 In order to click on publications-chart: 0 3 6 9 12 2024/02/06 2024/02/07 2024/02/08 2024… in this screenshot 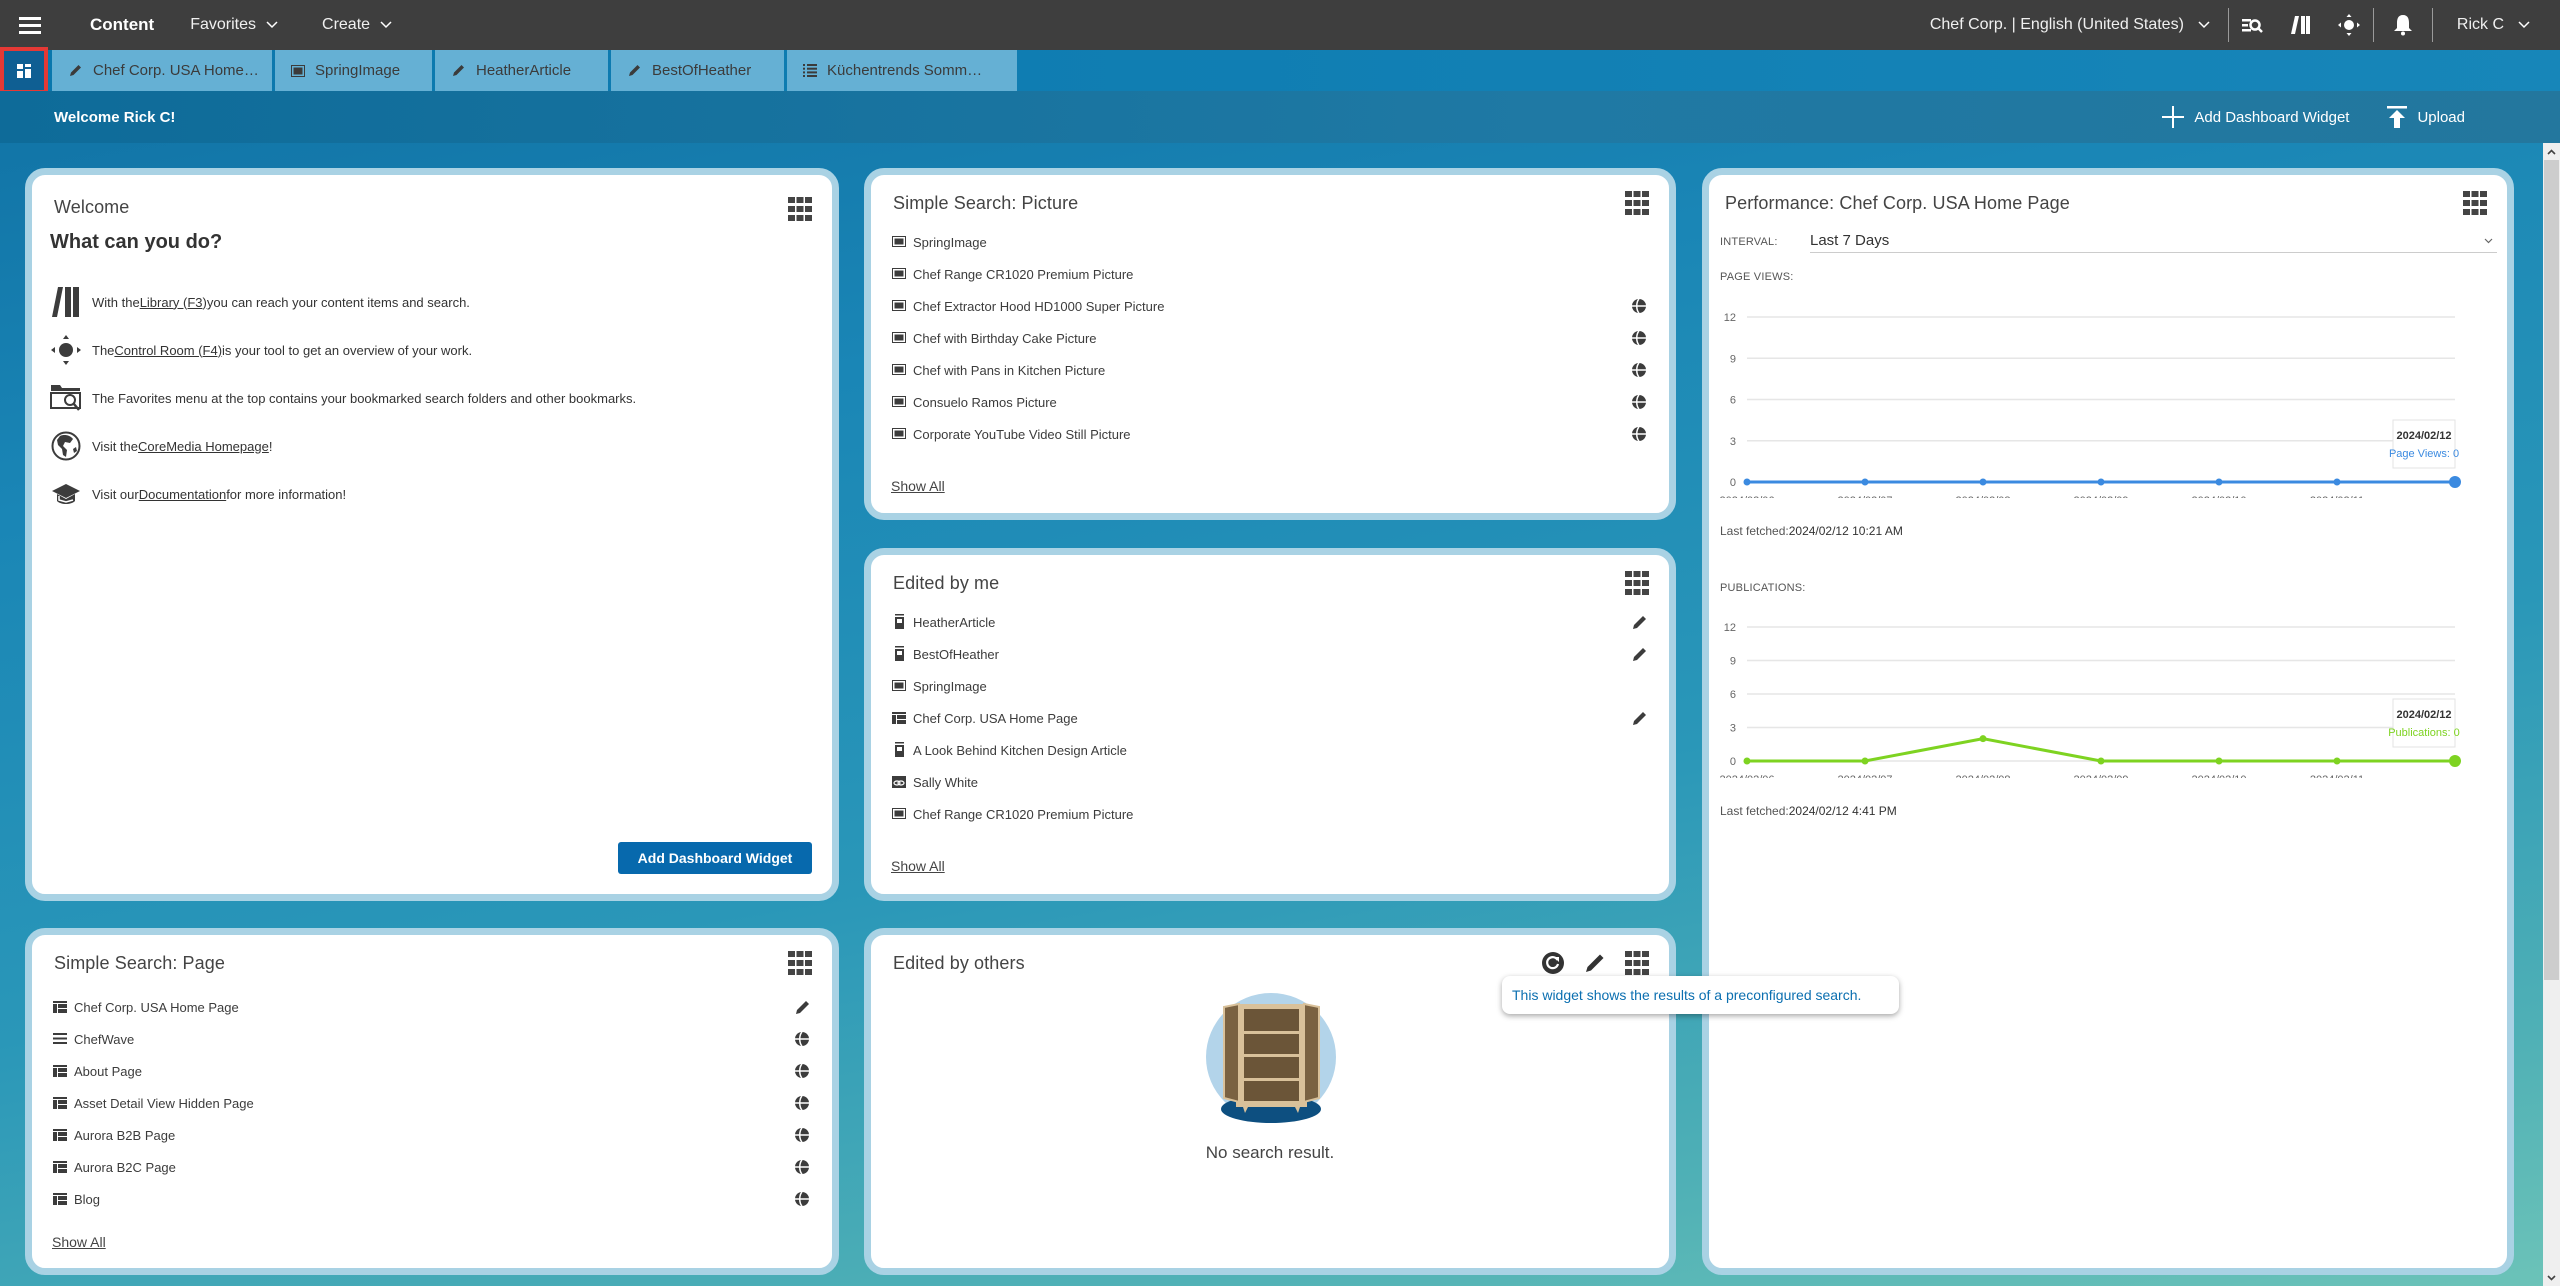, I will do `click(2090, 700)`.